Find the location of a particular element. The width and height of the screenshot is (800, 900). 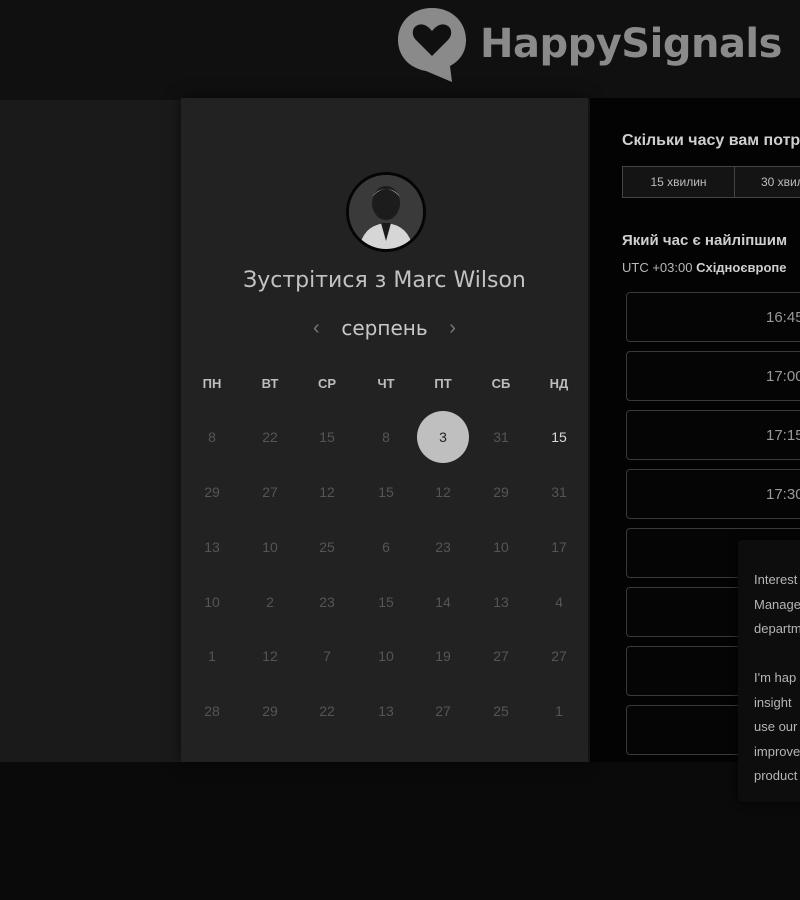

chat-popup-text: Interest is located at coordinates (776, 579).